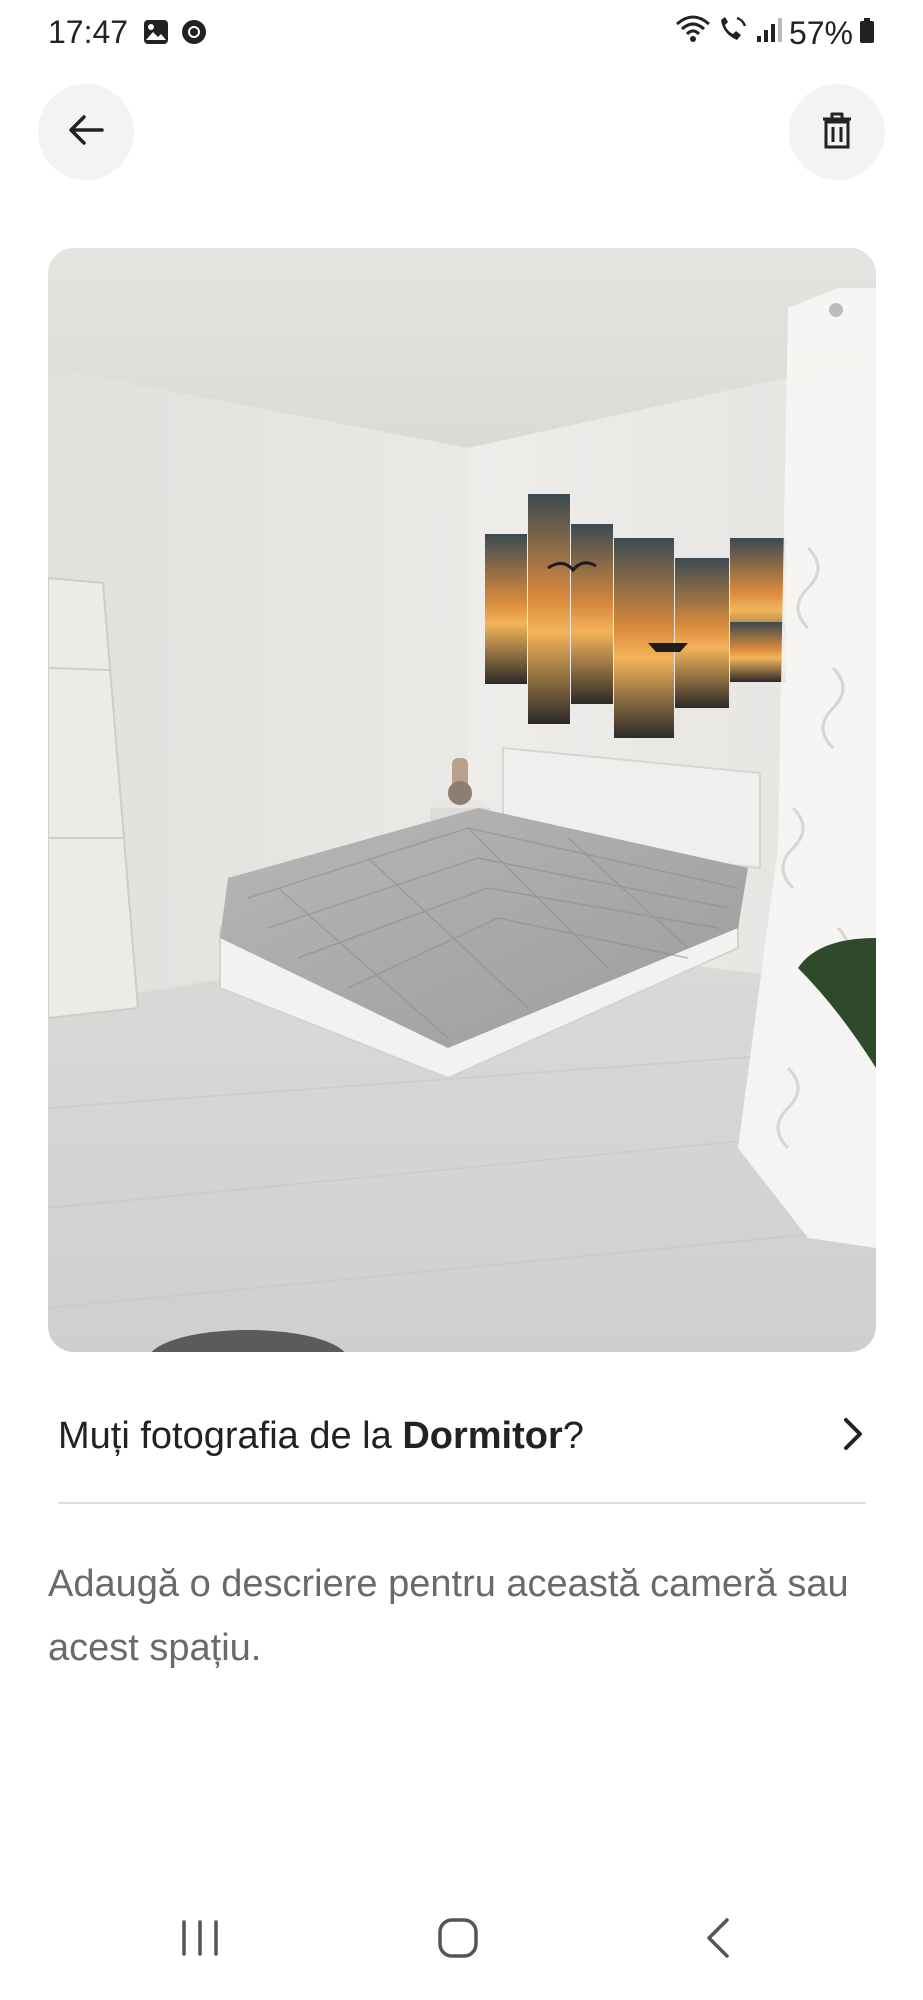 The height and width of the screenshot is (2000, 923). Describe the element at coordinates (769, 33) in the screenshot. I see `signal-icon` at that location.